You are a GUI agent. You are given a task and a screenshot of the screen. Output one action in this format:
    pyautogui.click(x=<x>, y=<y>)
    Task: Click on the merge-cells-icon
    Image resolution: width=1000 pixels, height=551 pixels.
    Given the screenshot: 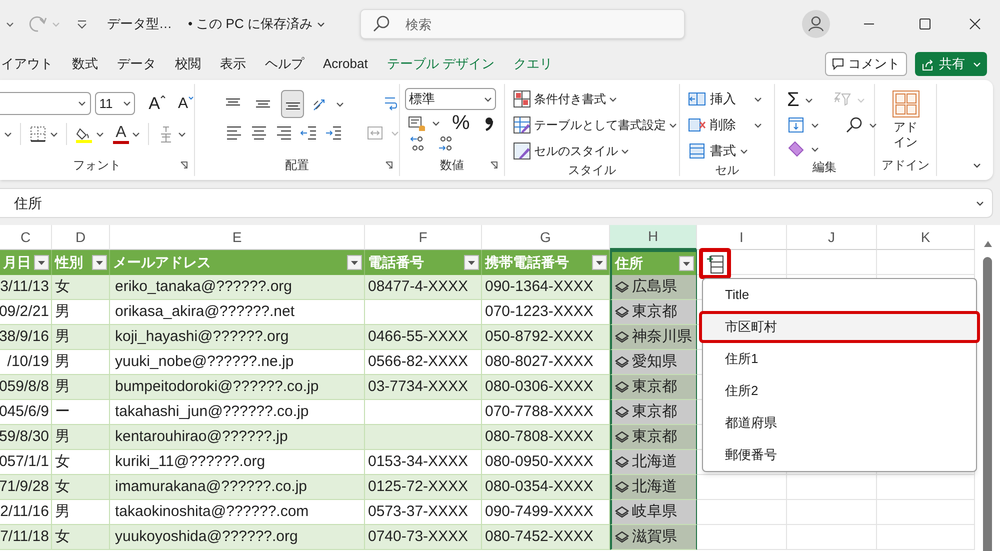 What is the action you would take?
    pyautogui.click(x=375, y=133)
    